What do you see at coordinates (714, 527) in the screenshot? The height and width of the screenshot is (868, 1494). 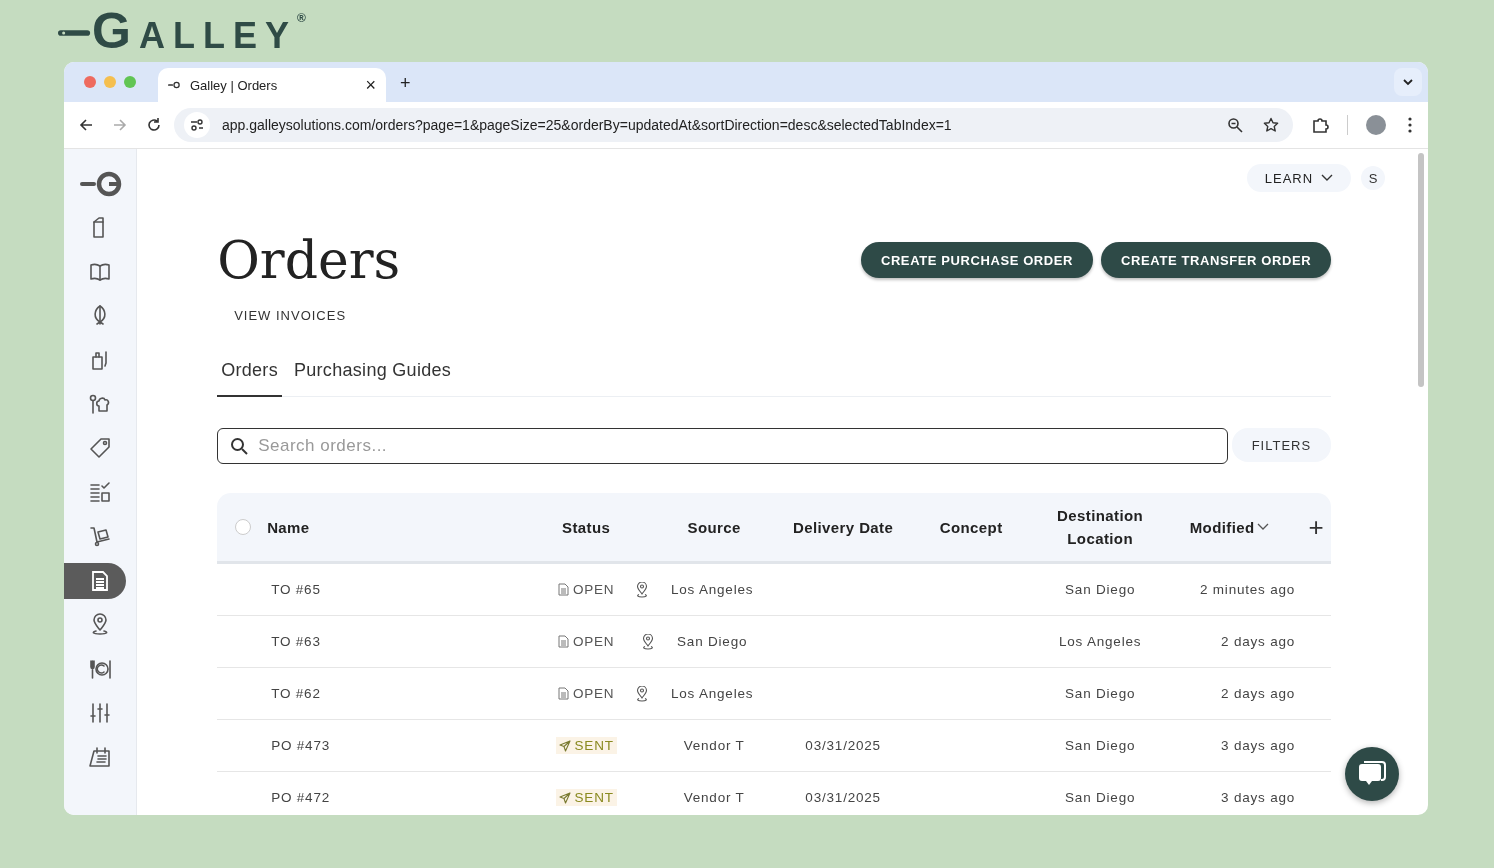 I see `column-header: Source` at bounding box center [714, 527].